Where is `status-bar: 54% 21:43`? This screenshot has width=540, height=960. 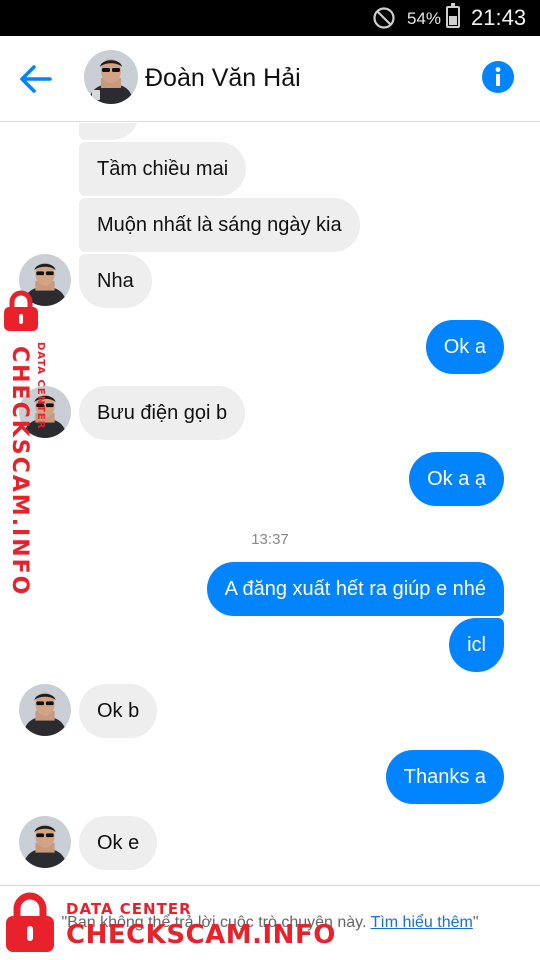 status-bar: 54% 21:43 is located at coordinates (270, 18).